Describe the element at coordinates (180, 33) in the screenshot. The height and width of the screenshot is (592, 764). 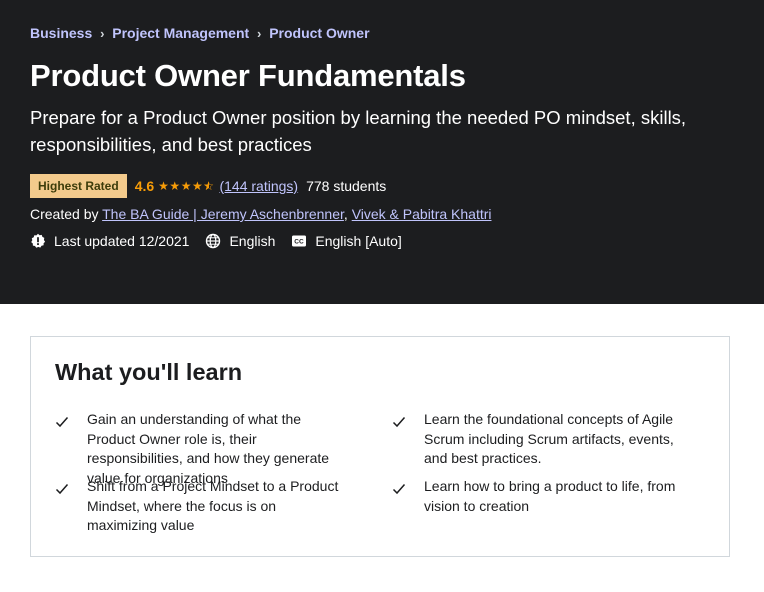
I see `breadcrumb-project-management: Project Management` at that location.